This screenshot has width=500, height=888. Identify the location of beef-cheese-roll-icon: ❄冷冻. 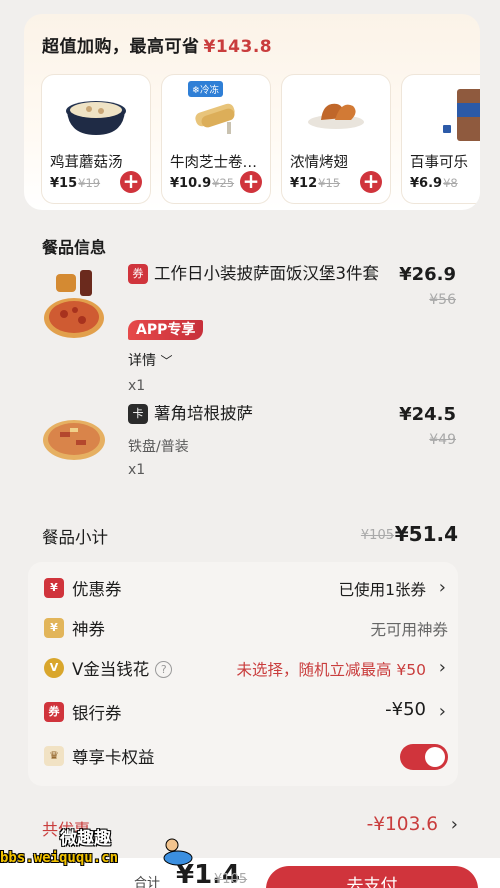
(216, 112).